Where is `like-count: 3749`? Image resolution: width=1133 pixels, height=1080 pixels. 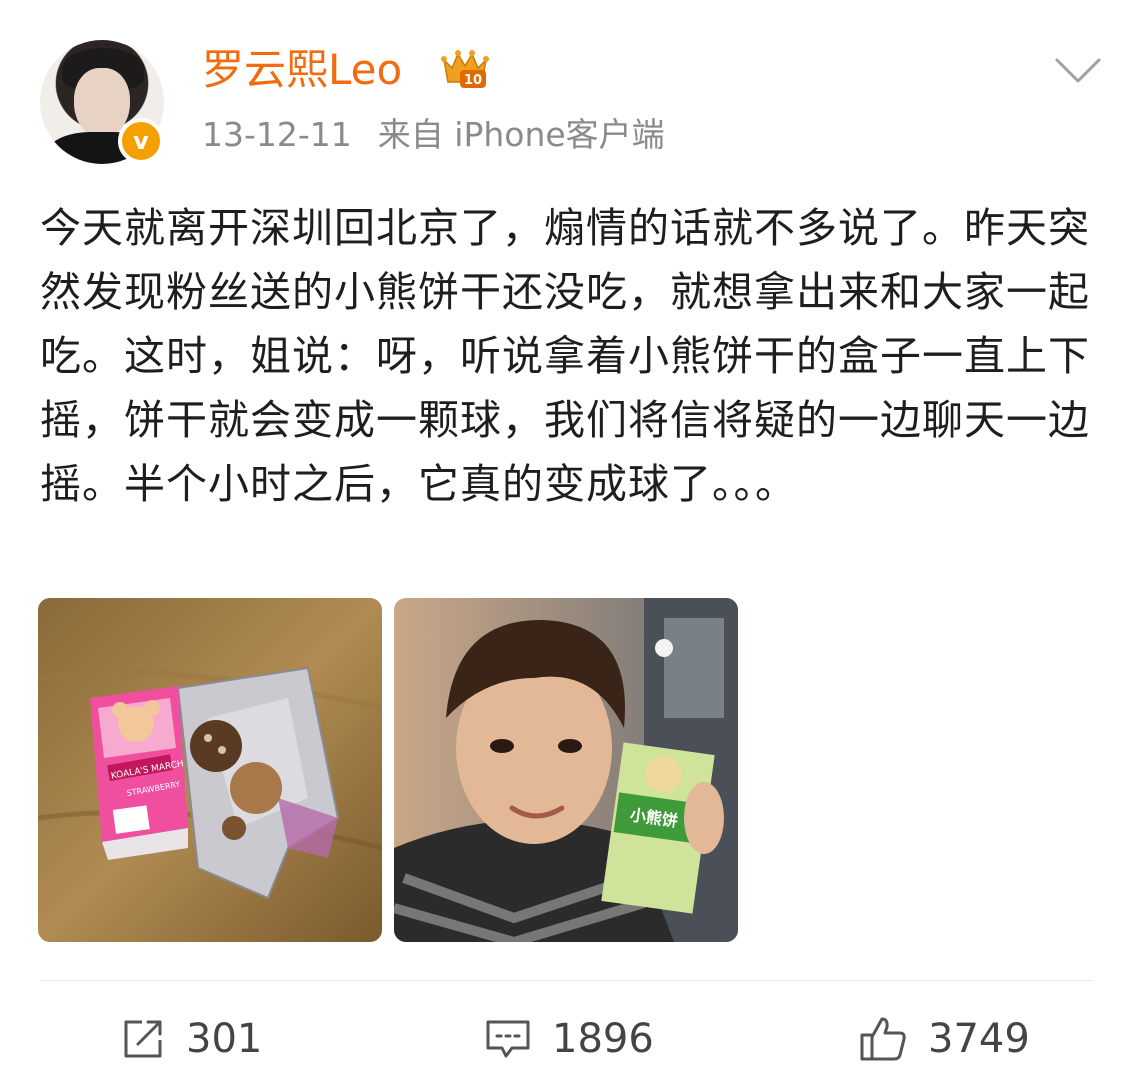
like-count: 3749 is located at coordinates (979, 1039).